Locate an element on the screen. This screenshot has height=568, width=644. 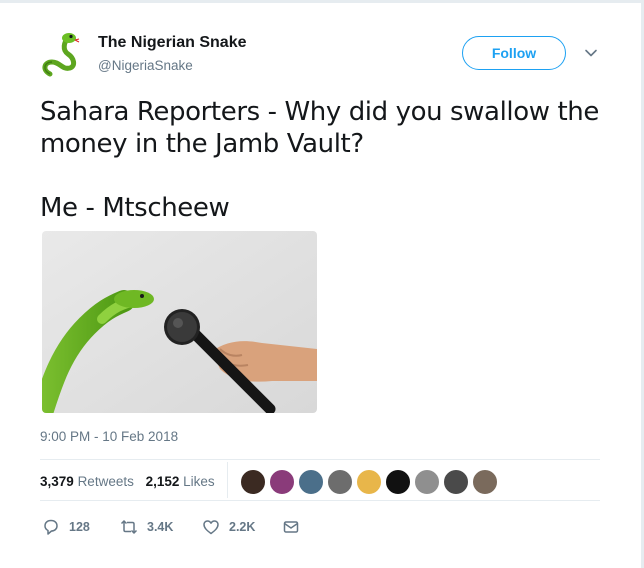
reply-icon is located at coordinates (51, 527).